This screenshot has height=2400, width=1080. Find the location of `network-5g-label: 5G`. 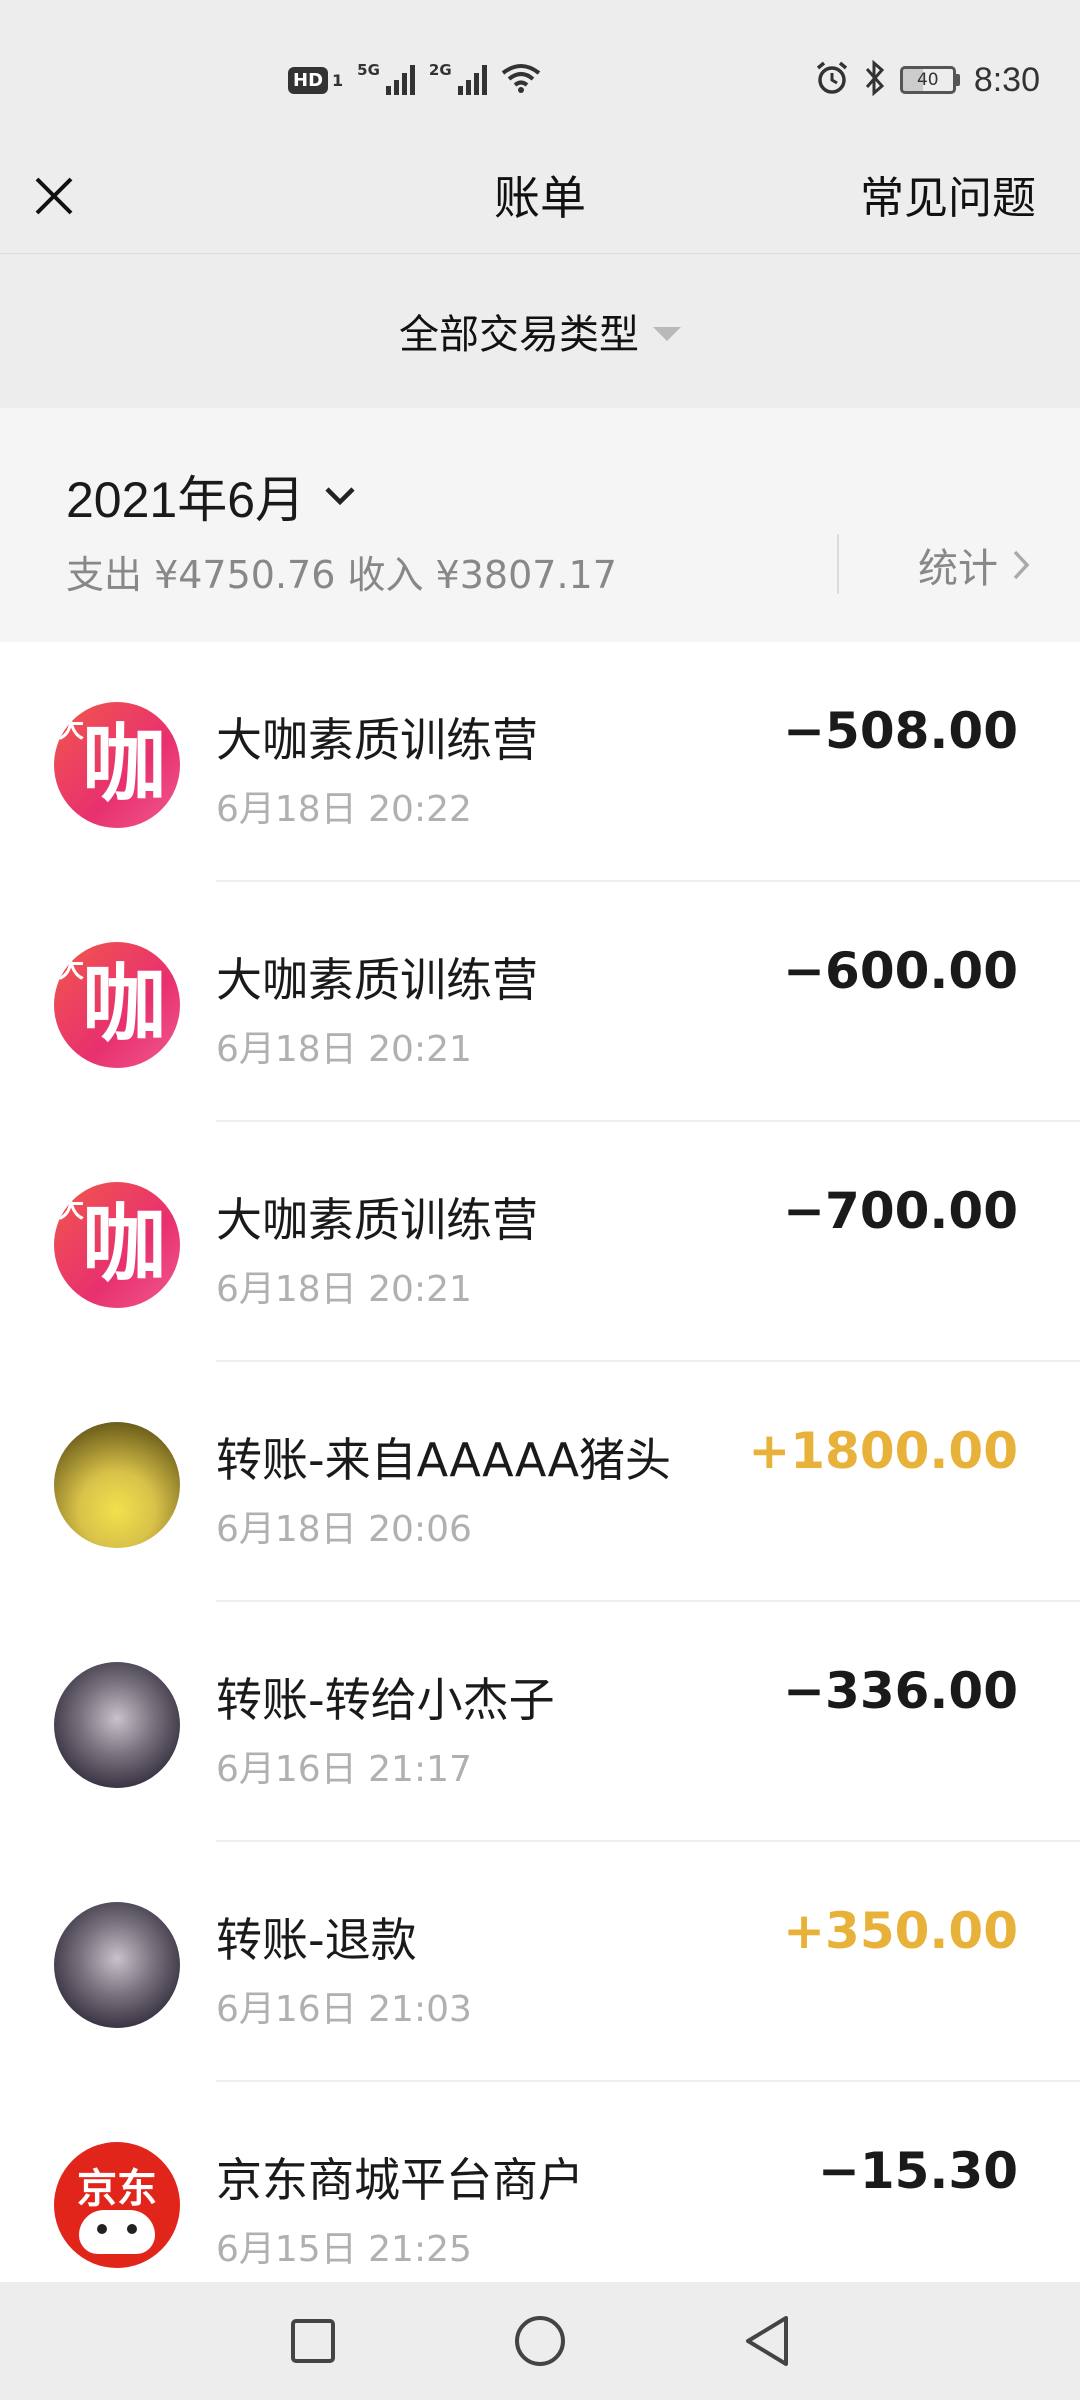

network-5g-label: 5G is located at coordinates (368, 70).